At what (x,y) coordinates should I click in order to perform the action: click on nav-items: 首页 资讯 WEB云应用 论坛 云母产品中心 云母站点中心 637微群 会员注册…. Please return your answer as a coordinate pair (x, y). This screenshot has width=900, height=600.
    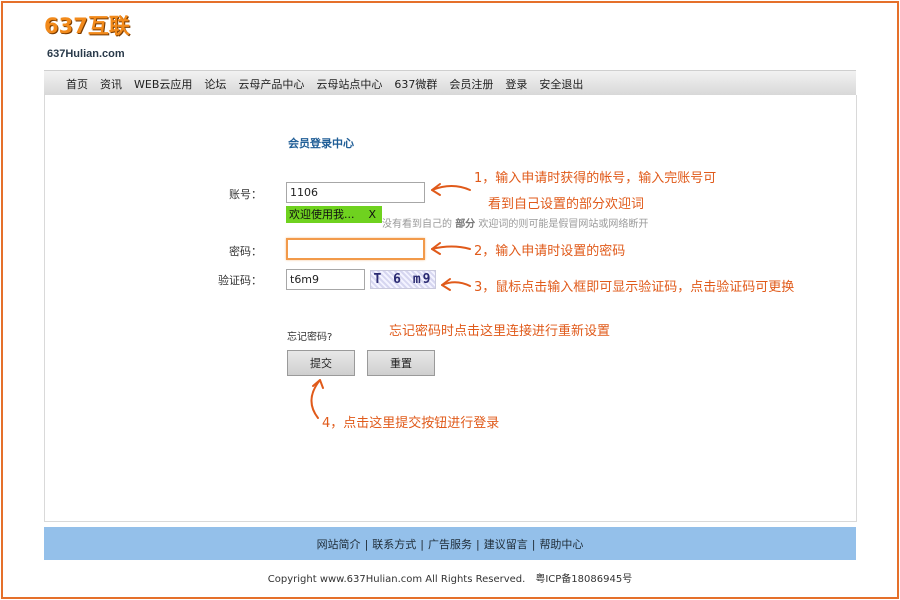
    Looking at the image, I should click on (324, 84).